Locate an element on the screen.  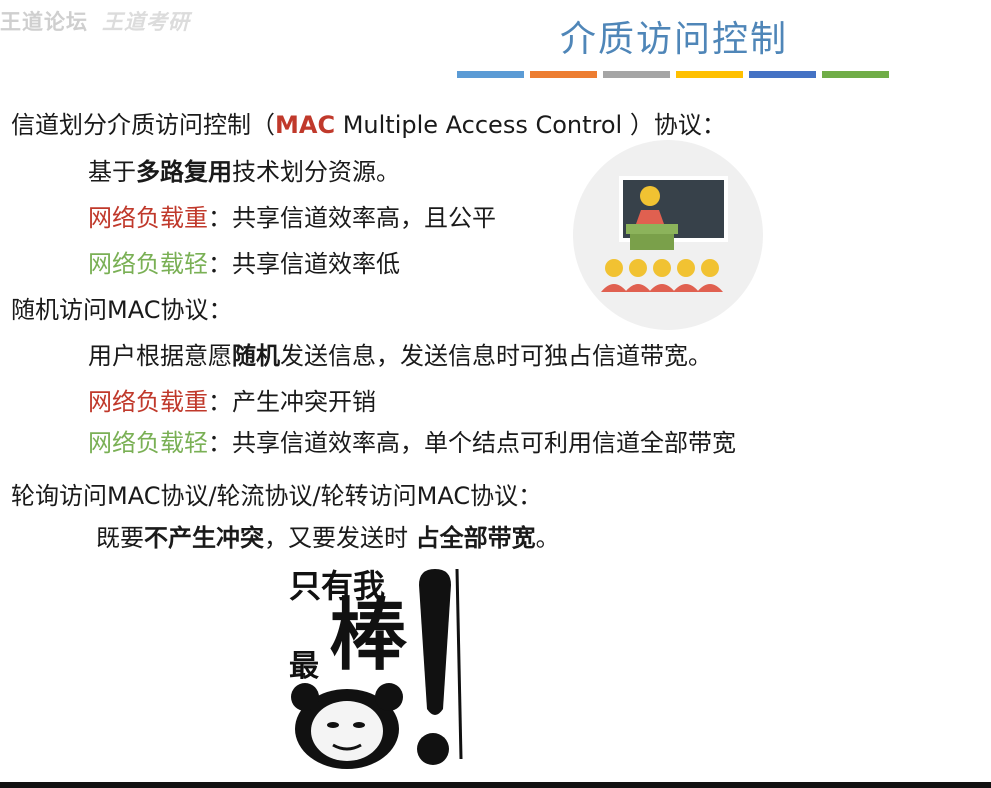
desk-front-icon is located at coordinates (652, 242).